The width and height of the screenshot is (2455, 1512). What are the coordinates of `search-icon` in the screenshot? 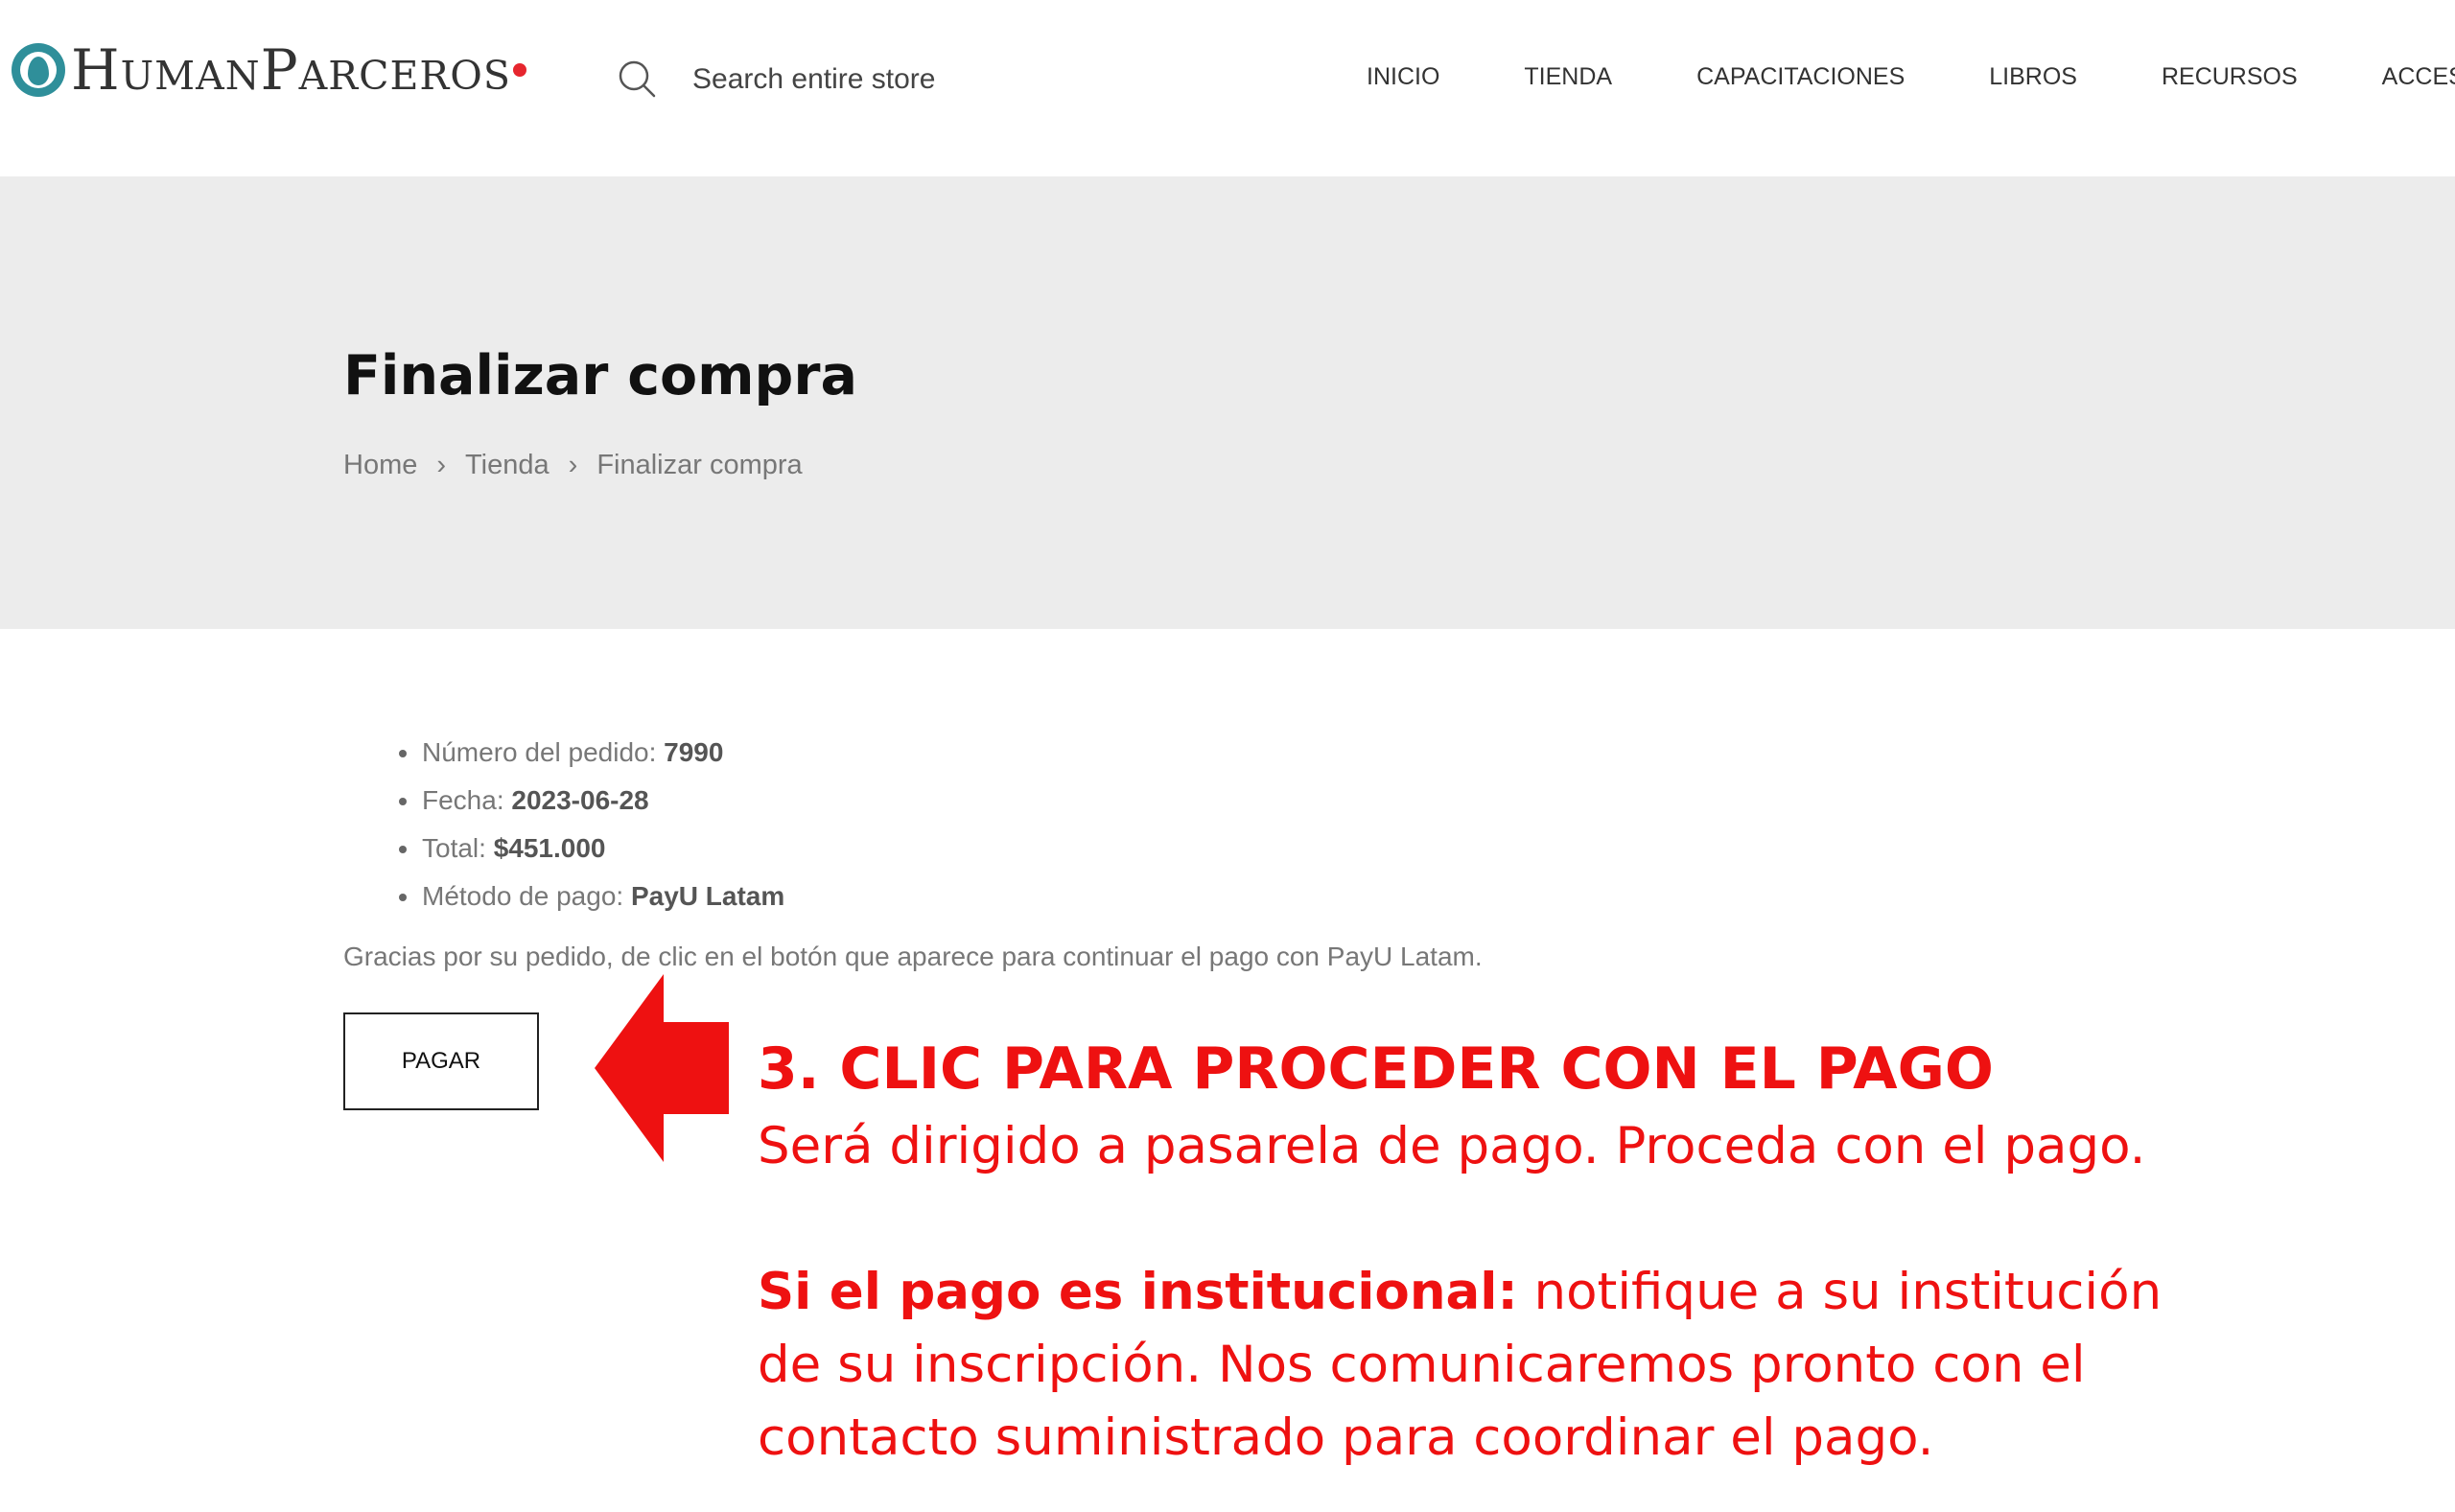 It's located at (638, 80).